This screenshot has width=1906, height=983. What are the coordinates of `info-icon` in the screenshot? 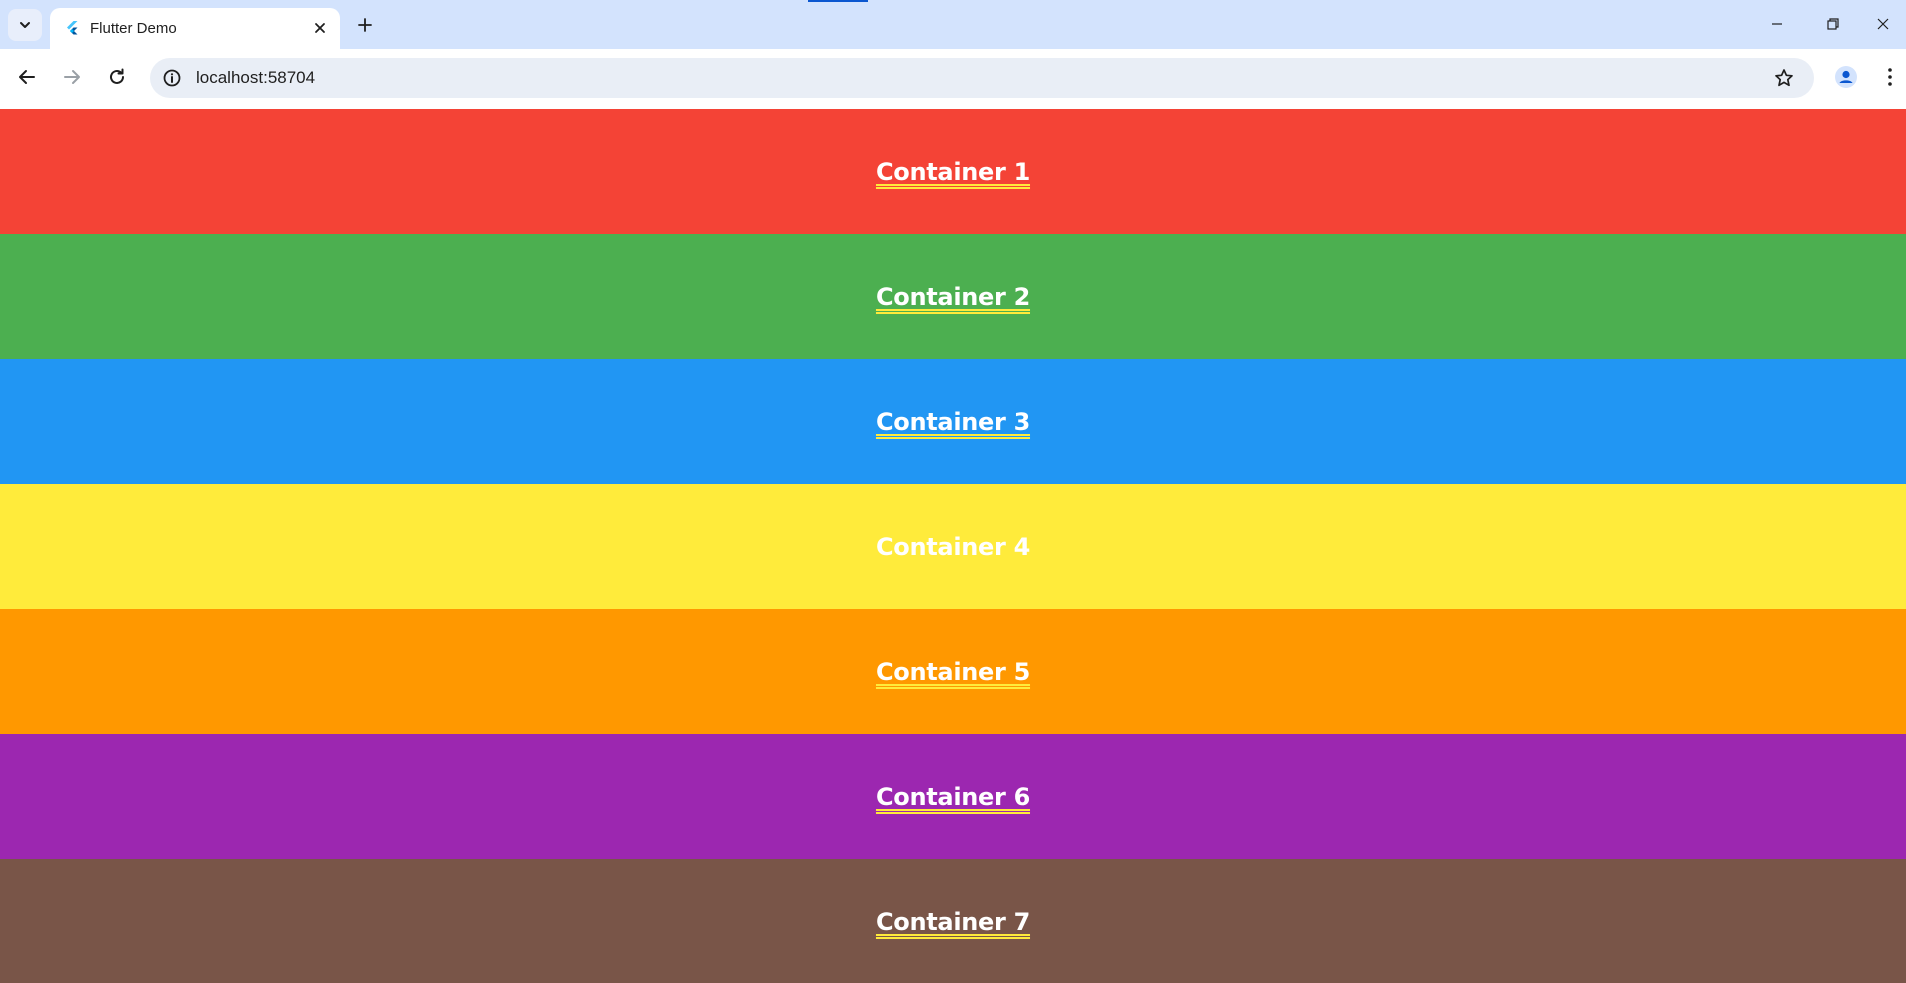 It's located at (172, 78).